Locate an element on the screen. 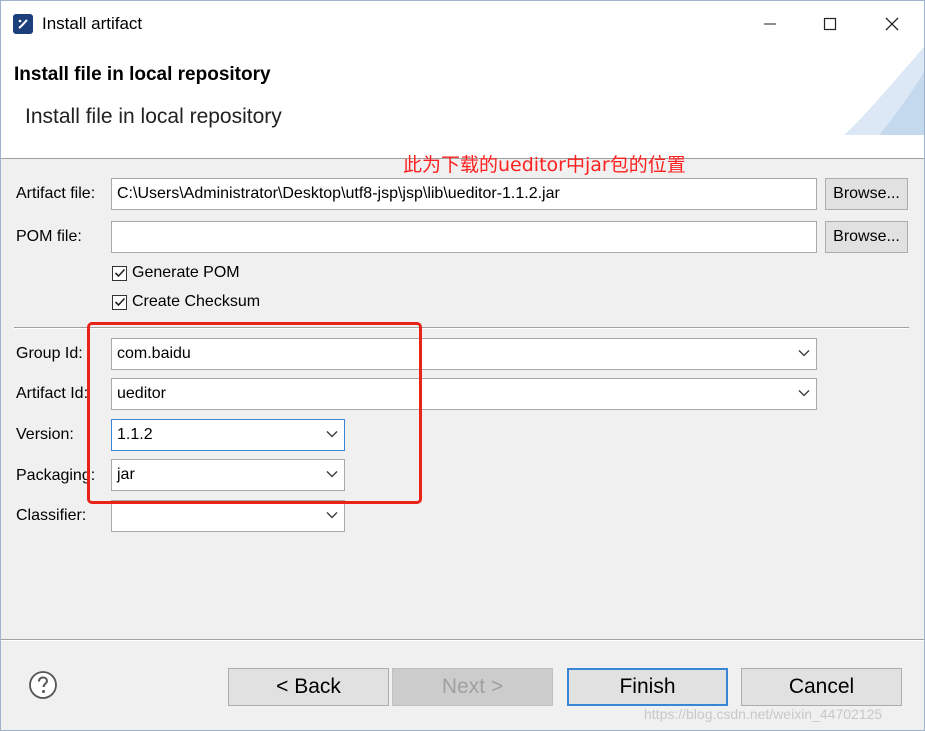 This screenshot has width=925, height=731. generate-pom-label: Generate POM is located at coordinates (186, 272).